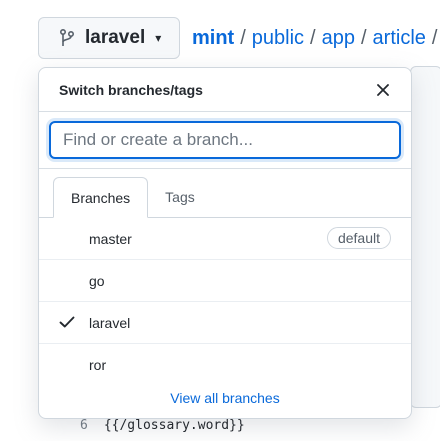 Image resolution: width=440 pixels, height=441 pixels. I want to click on code-line: 6 {{/glossary.word}}, so click(162, 425).